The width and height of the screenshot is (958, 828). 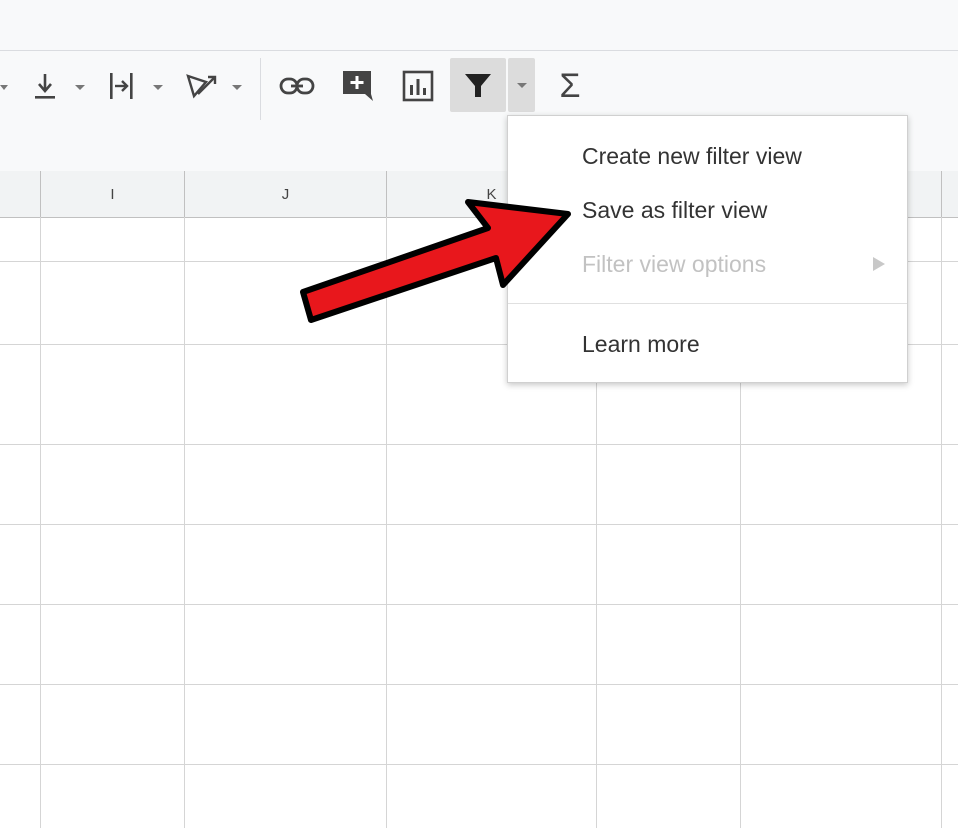 I want to click on filter-button, so click(x=478, y=85).